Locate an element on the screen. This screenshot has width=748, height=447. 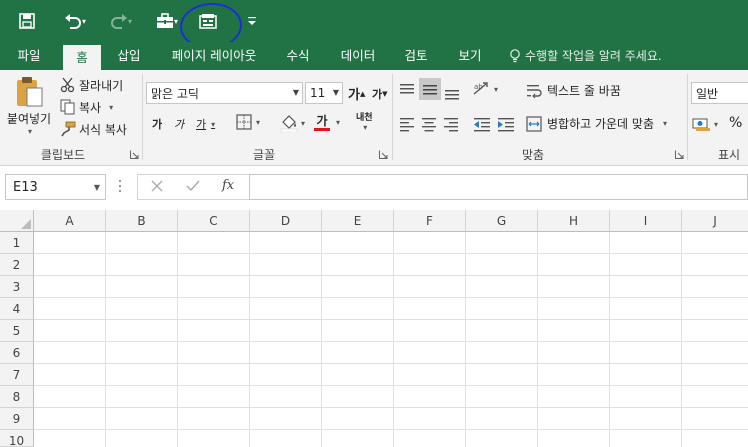
wrap-text-button: 텍스트 줄 바꿈 is located at coordinates (573, 90).